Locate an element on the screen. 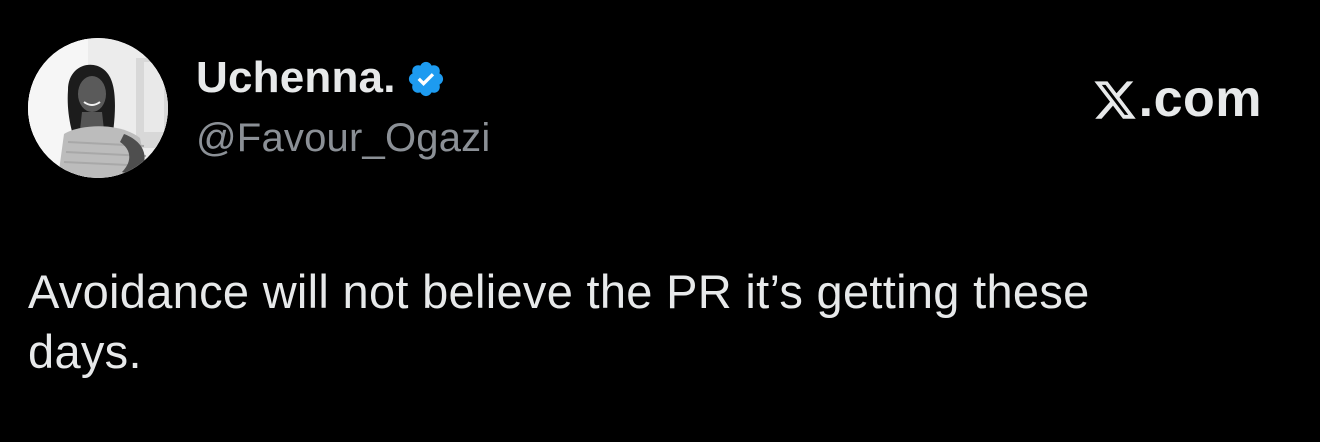 This screenshot has width=1320, height=442. profile-photo-image is located at coordinates (98, 108).